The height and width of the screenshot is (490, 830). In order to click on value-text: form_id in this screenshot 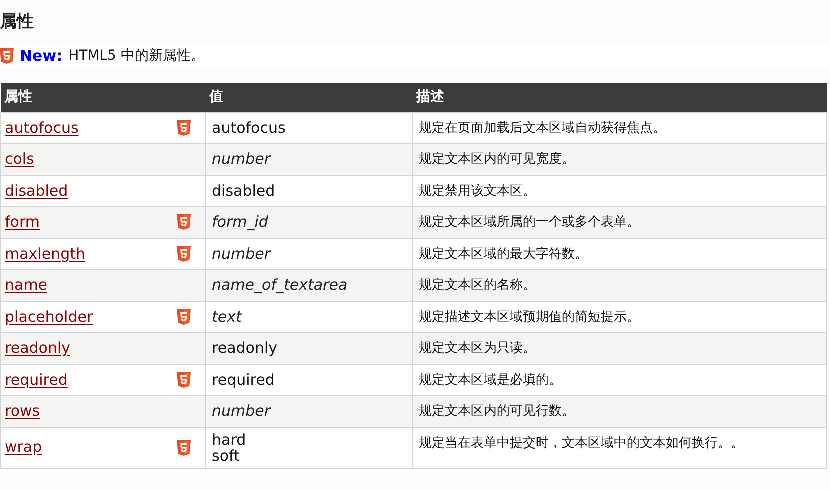, I will do `click(241, 222)`.